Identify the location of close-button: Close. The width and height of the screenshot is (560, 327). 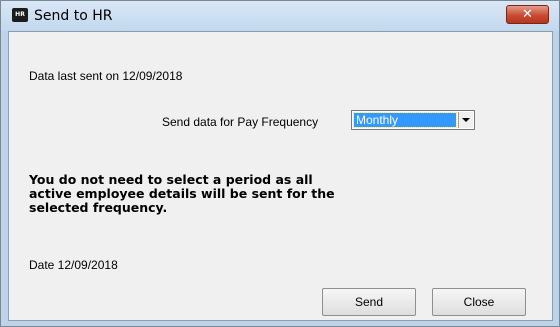
(479, 302).